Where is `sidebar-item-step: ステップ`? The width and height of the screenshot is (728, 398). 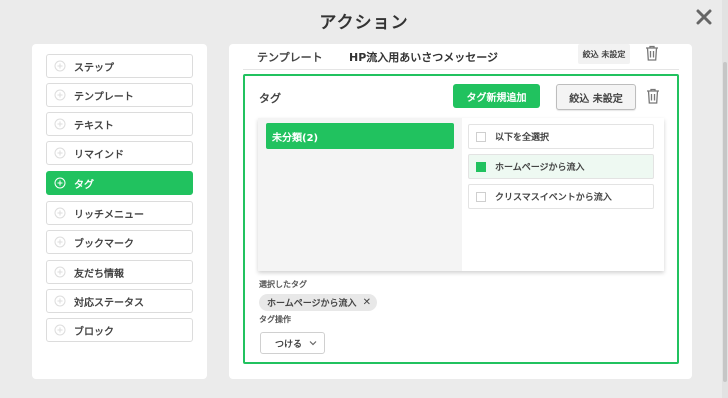 sidebar-item-step: ステップ is located at coordinates (119, 66).